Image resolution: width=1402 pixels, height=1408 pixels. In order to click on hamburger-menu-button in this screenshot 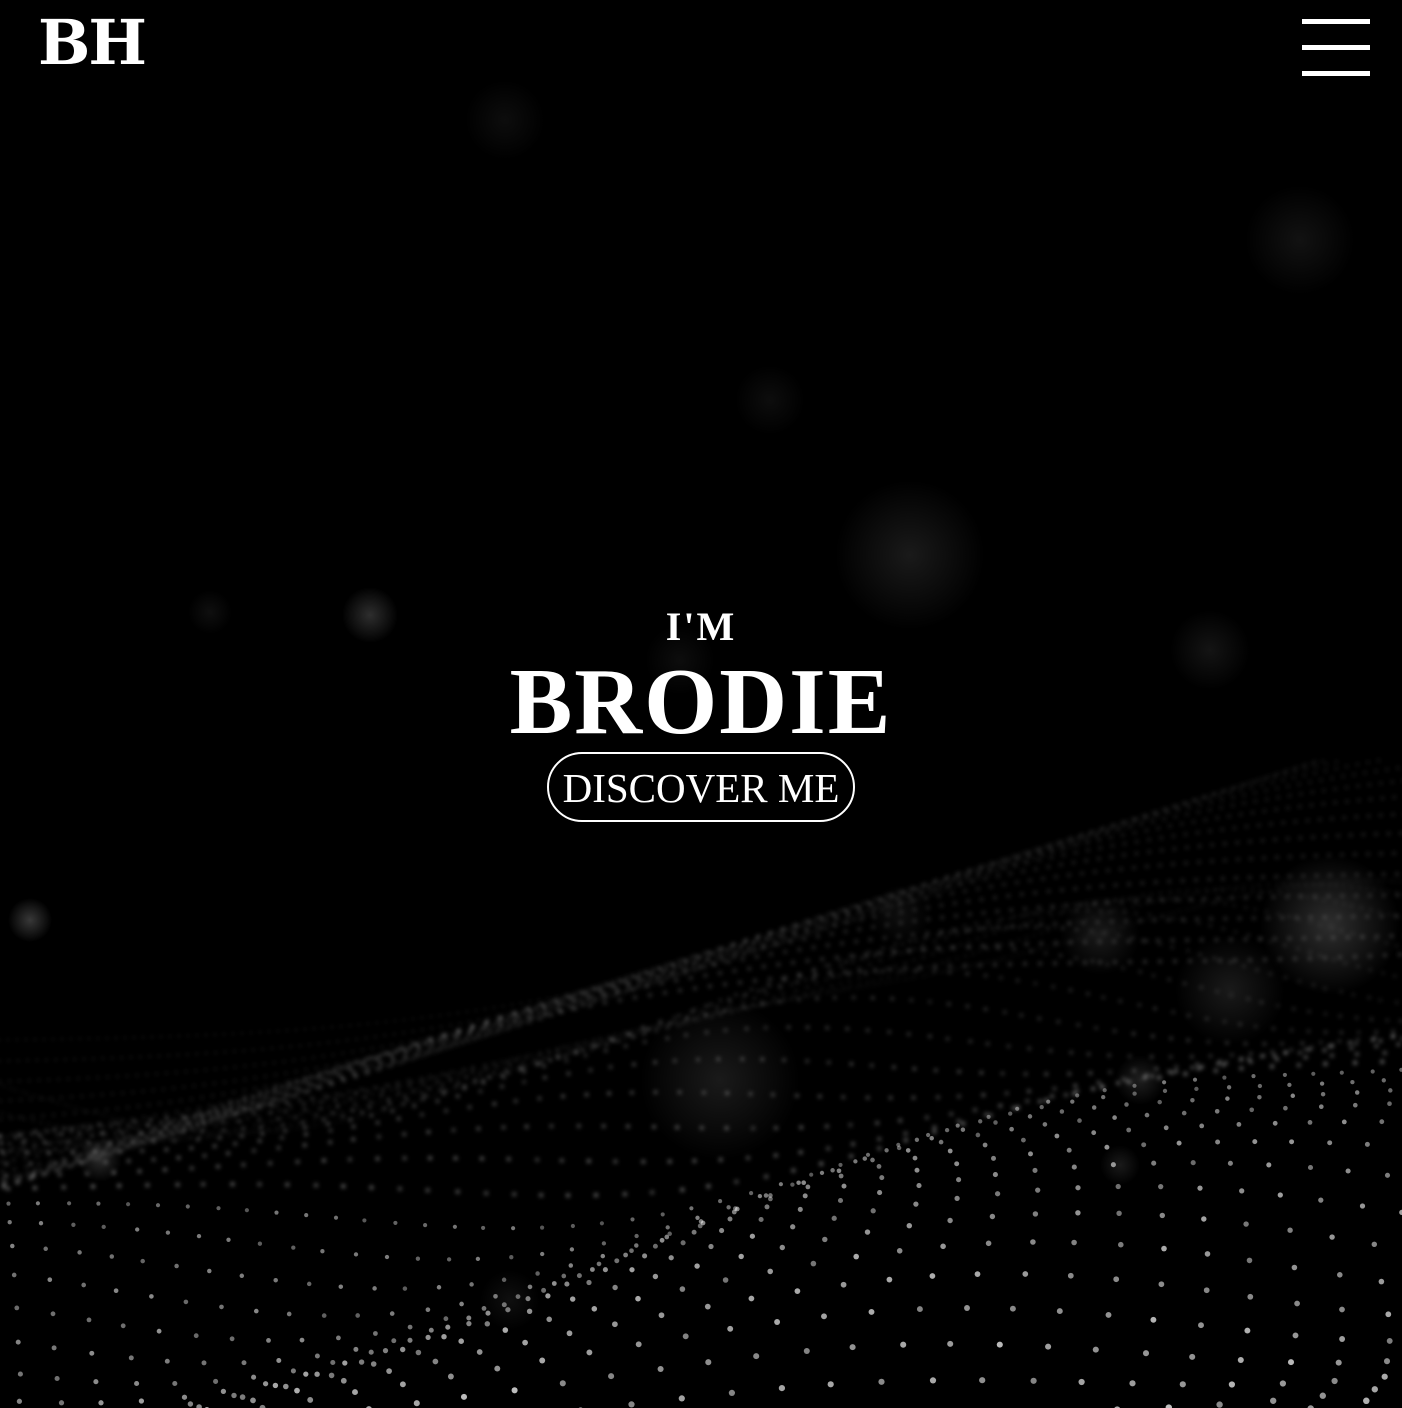, I will do `click(1336, 48)`.